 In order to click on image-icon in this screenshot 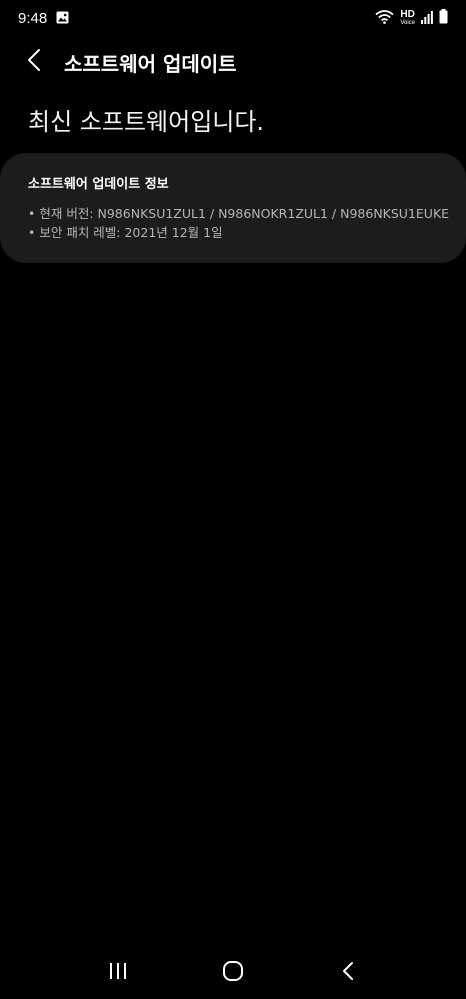, I will do `click(62, 18)`.